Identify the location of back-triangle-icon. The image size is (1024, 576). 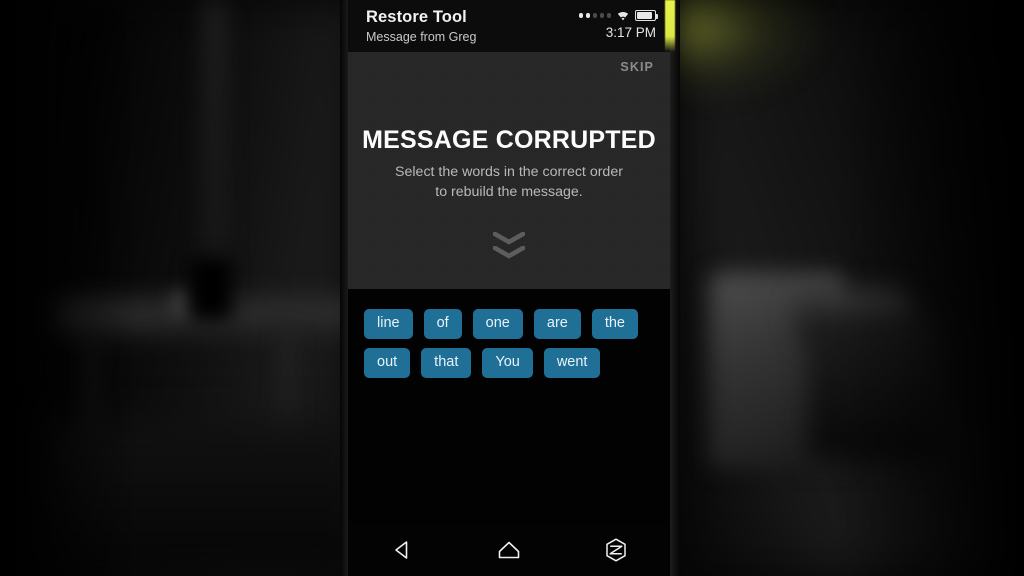
(402, 550).